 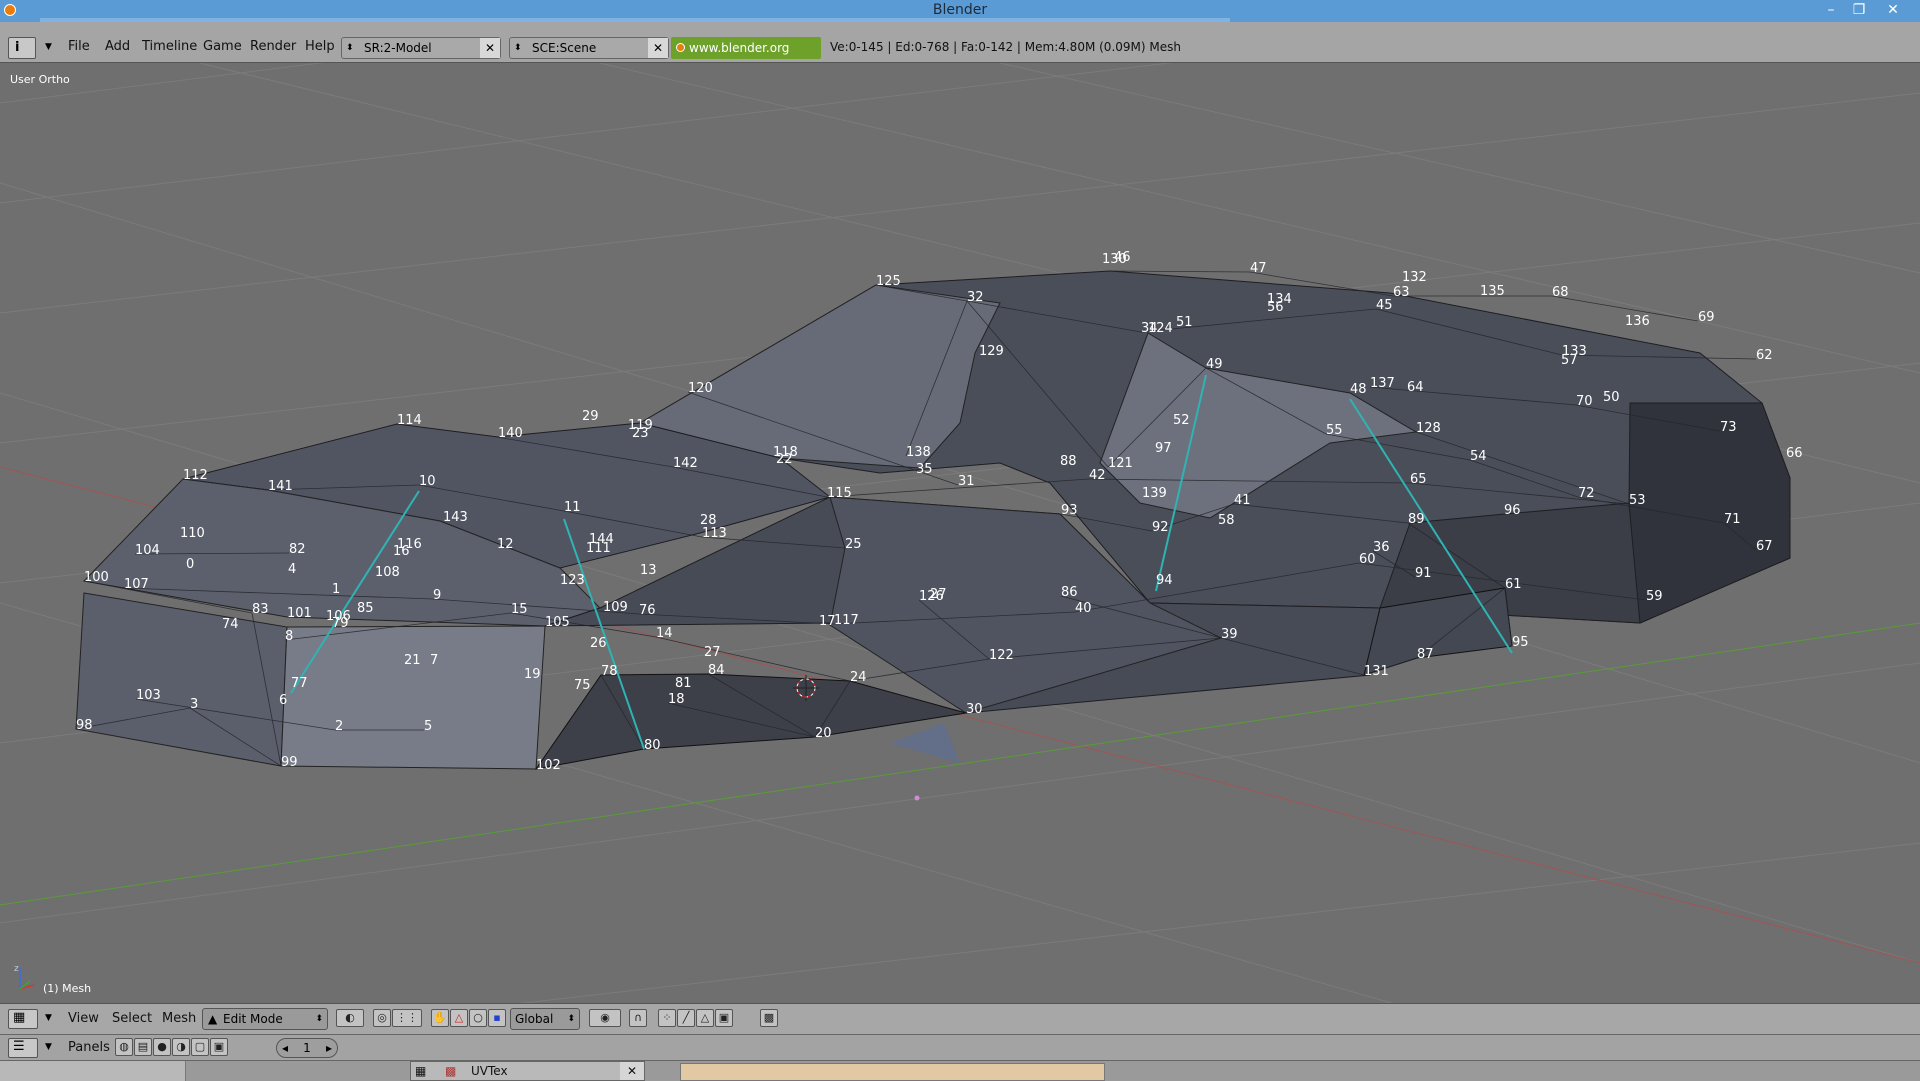 I want to click on vertex-label: 115, so click(x=839, y=493).